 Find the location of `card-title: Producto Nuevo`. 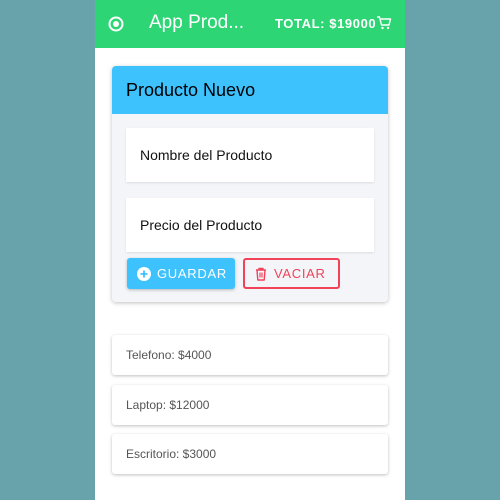

card-title: Producto Nuevo is located at coordinates (250, 90).